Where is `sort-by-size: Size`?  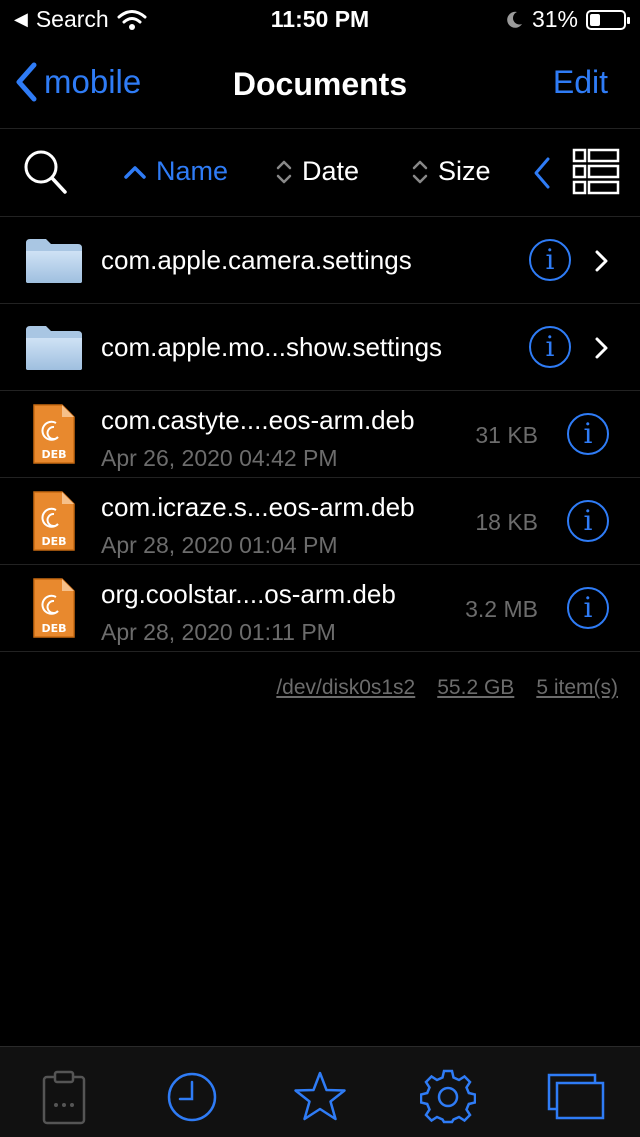
sort-by-size: Size is located at coordinates (451, 171).